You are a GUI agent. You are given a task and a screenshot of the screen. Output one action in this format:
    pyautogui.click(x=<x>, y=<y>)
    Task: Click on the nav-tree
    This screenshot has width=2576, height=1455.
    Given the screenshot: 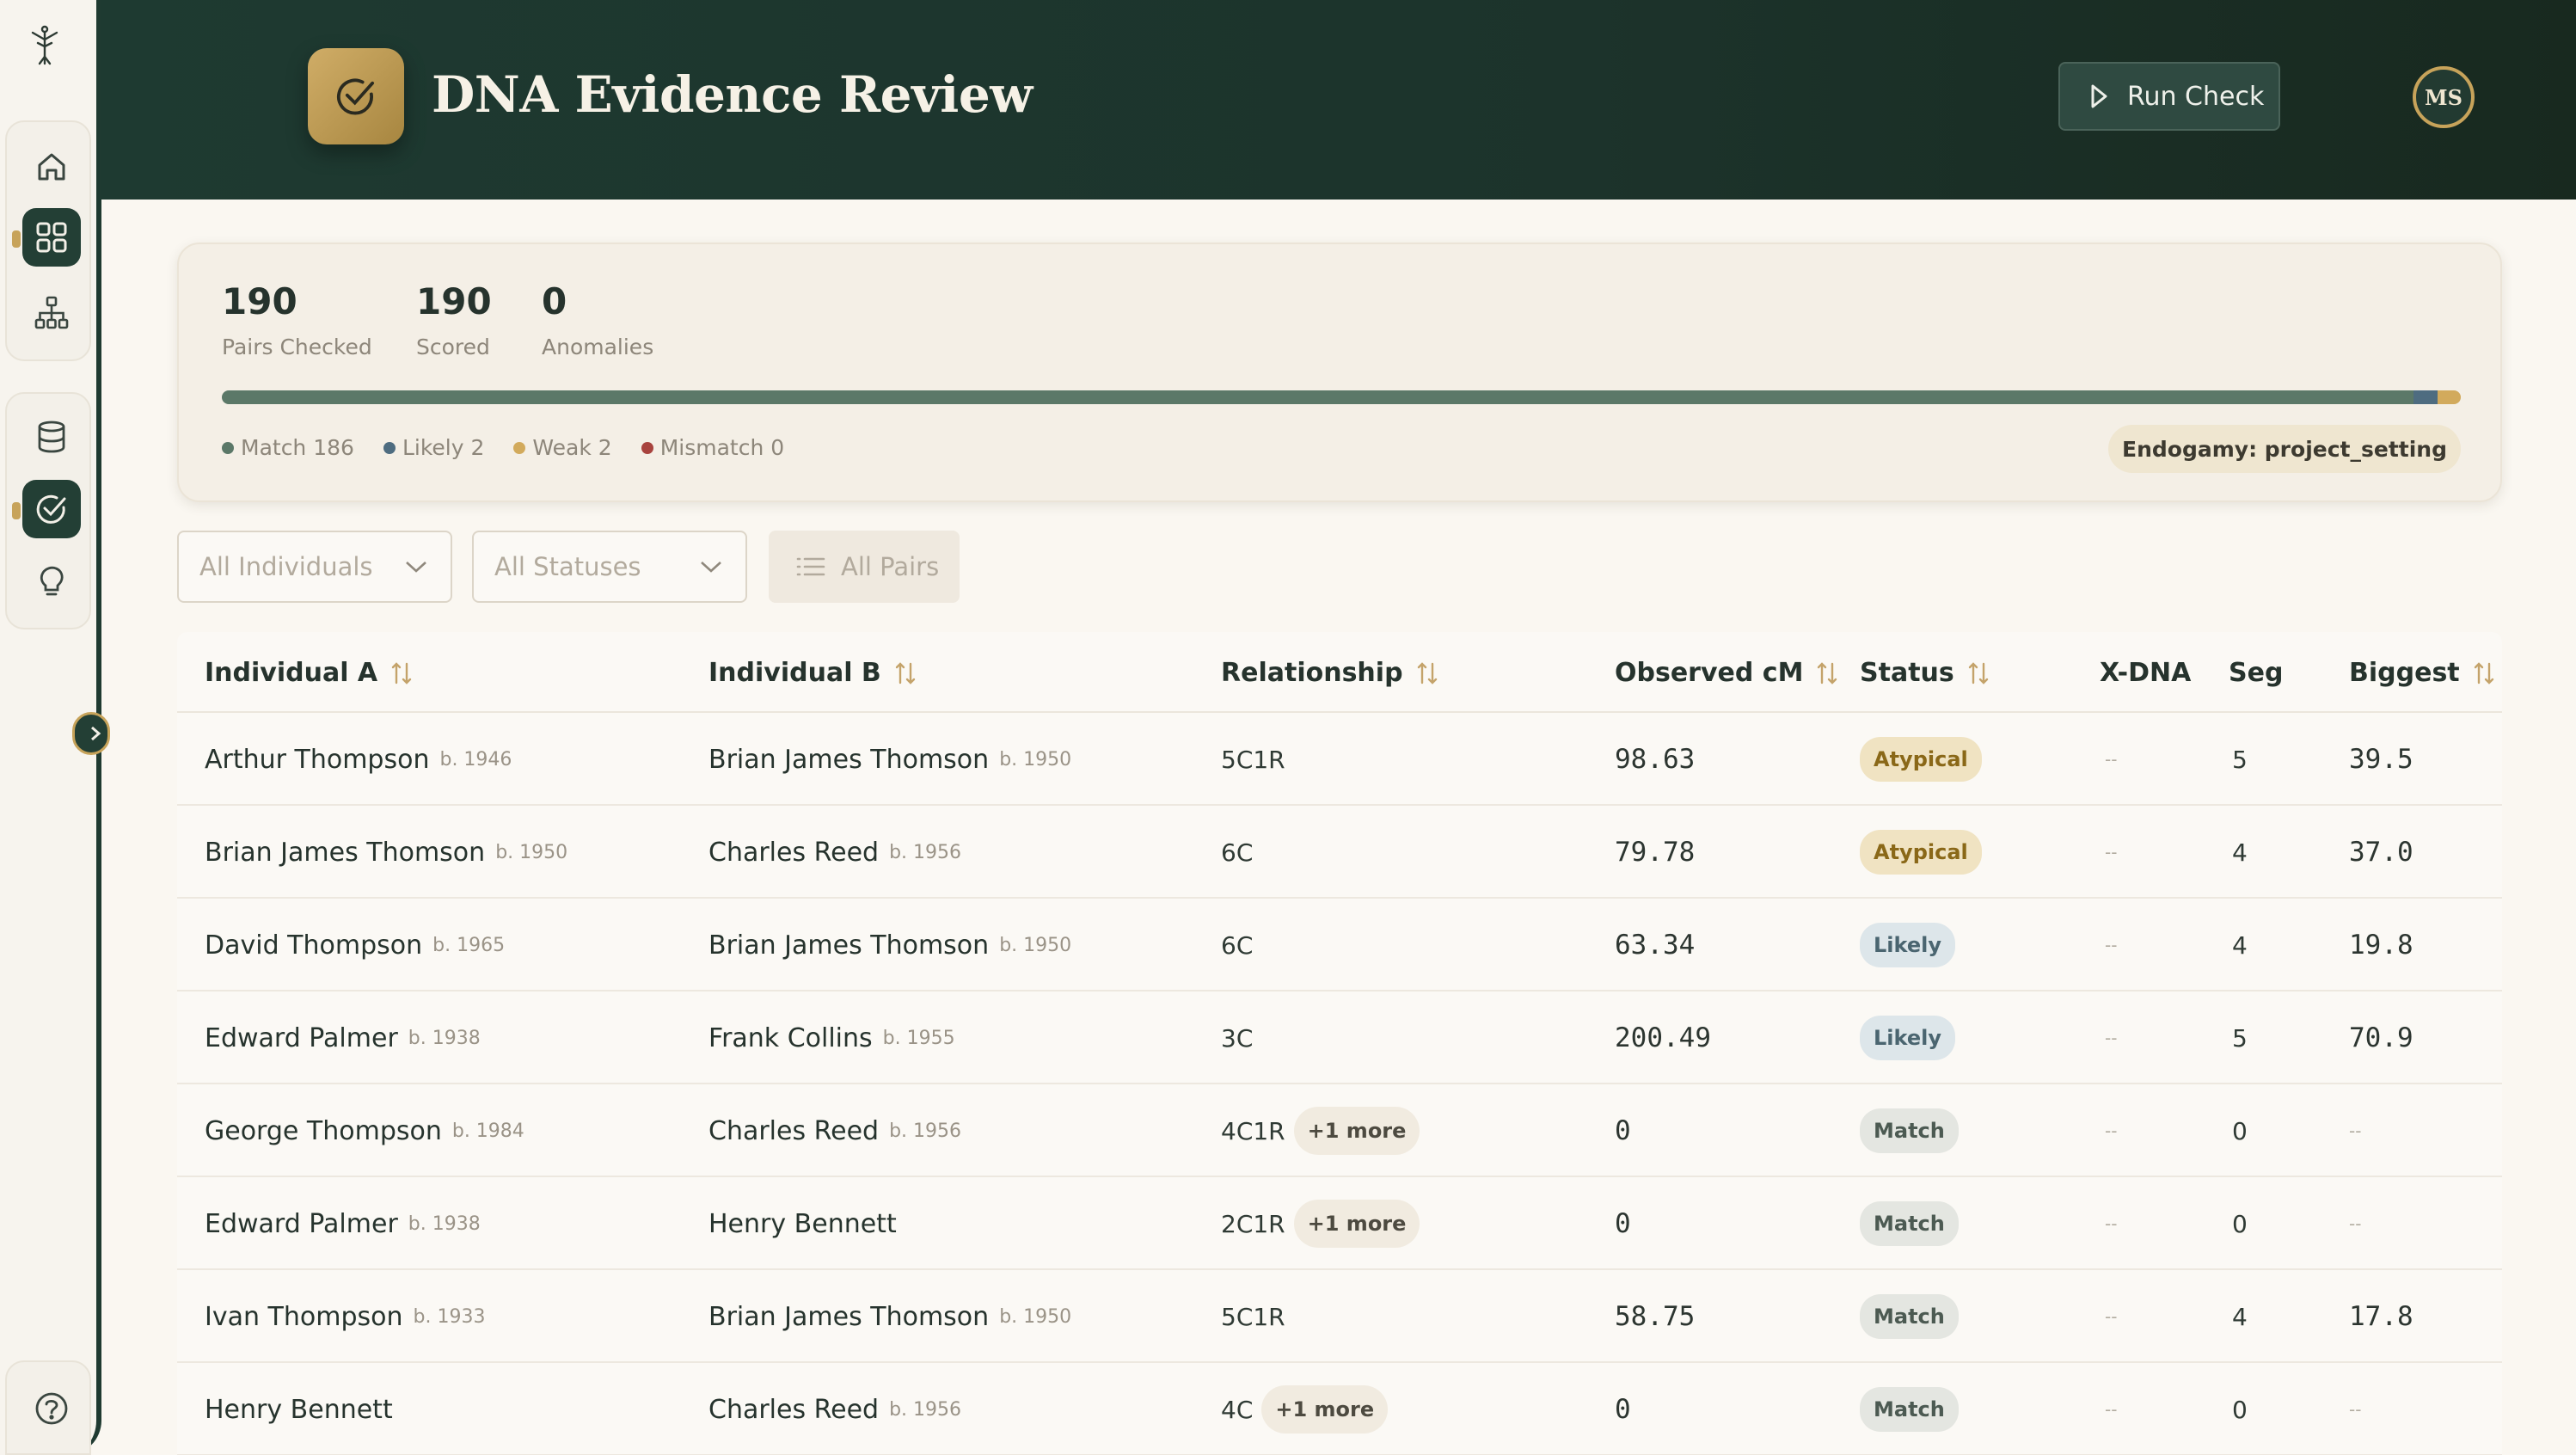 What is the action you would take?
    pyautogui.click(x=52, y=313)
    